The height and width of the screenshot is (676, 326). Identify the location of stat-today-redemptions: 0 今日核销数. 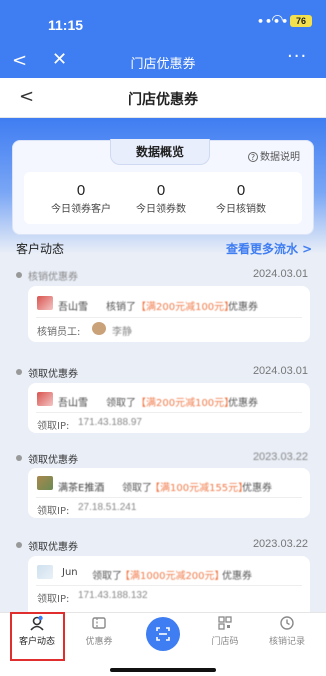
(241, 199).